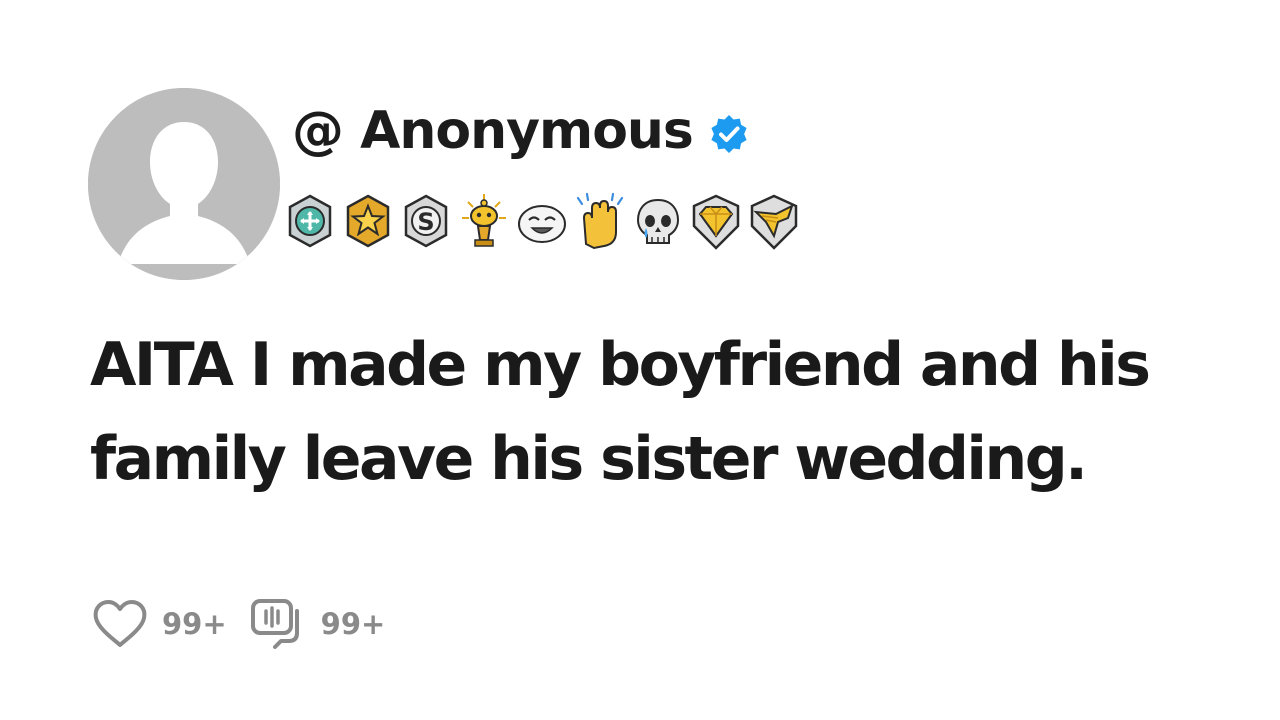 The image size is (1280, 720). I want to click on post-title-line-1: AITA I made my boyfriend and his, so click(620, 365).